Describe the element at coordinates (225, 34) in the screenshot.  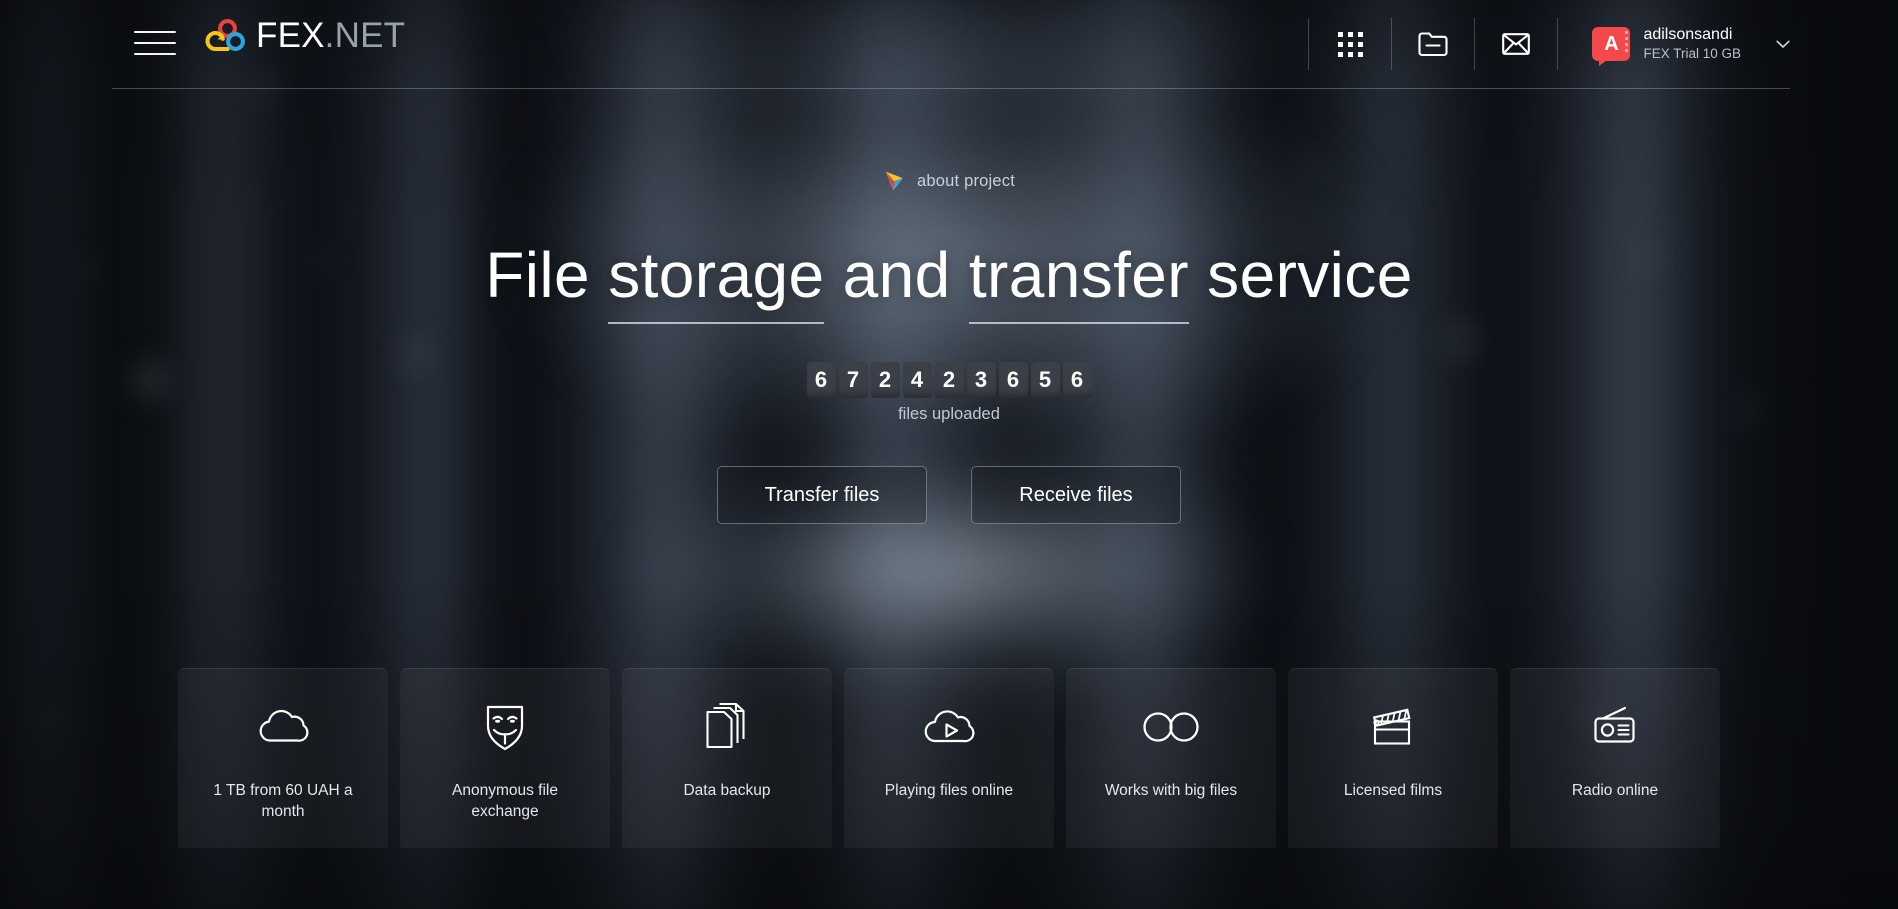
I see `fex-rings-logo-icon` at that location.